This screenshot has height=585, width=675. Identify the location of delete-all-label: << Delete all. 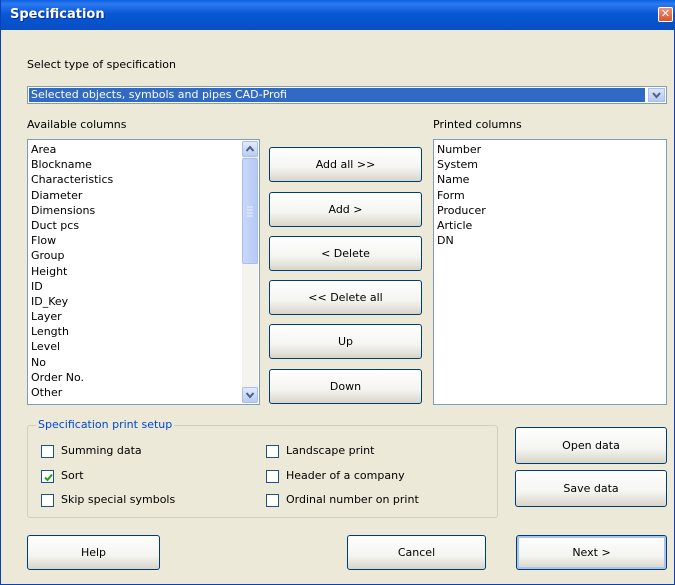
(345, 297).